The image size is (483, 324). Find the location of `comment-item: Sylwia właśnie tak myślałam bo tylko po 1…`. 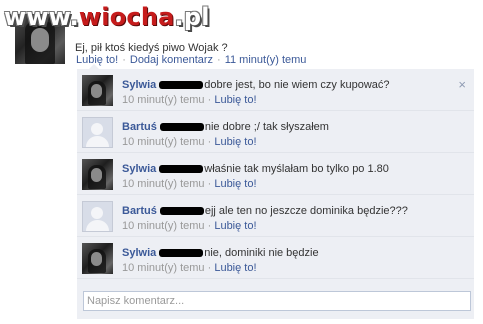

comment-item: Sylwia właśnie tak myślałam bo tylko po 1… is located at coordinates (275, 174).